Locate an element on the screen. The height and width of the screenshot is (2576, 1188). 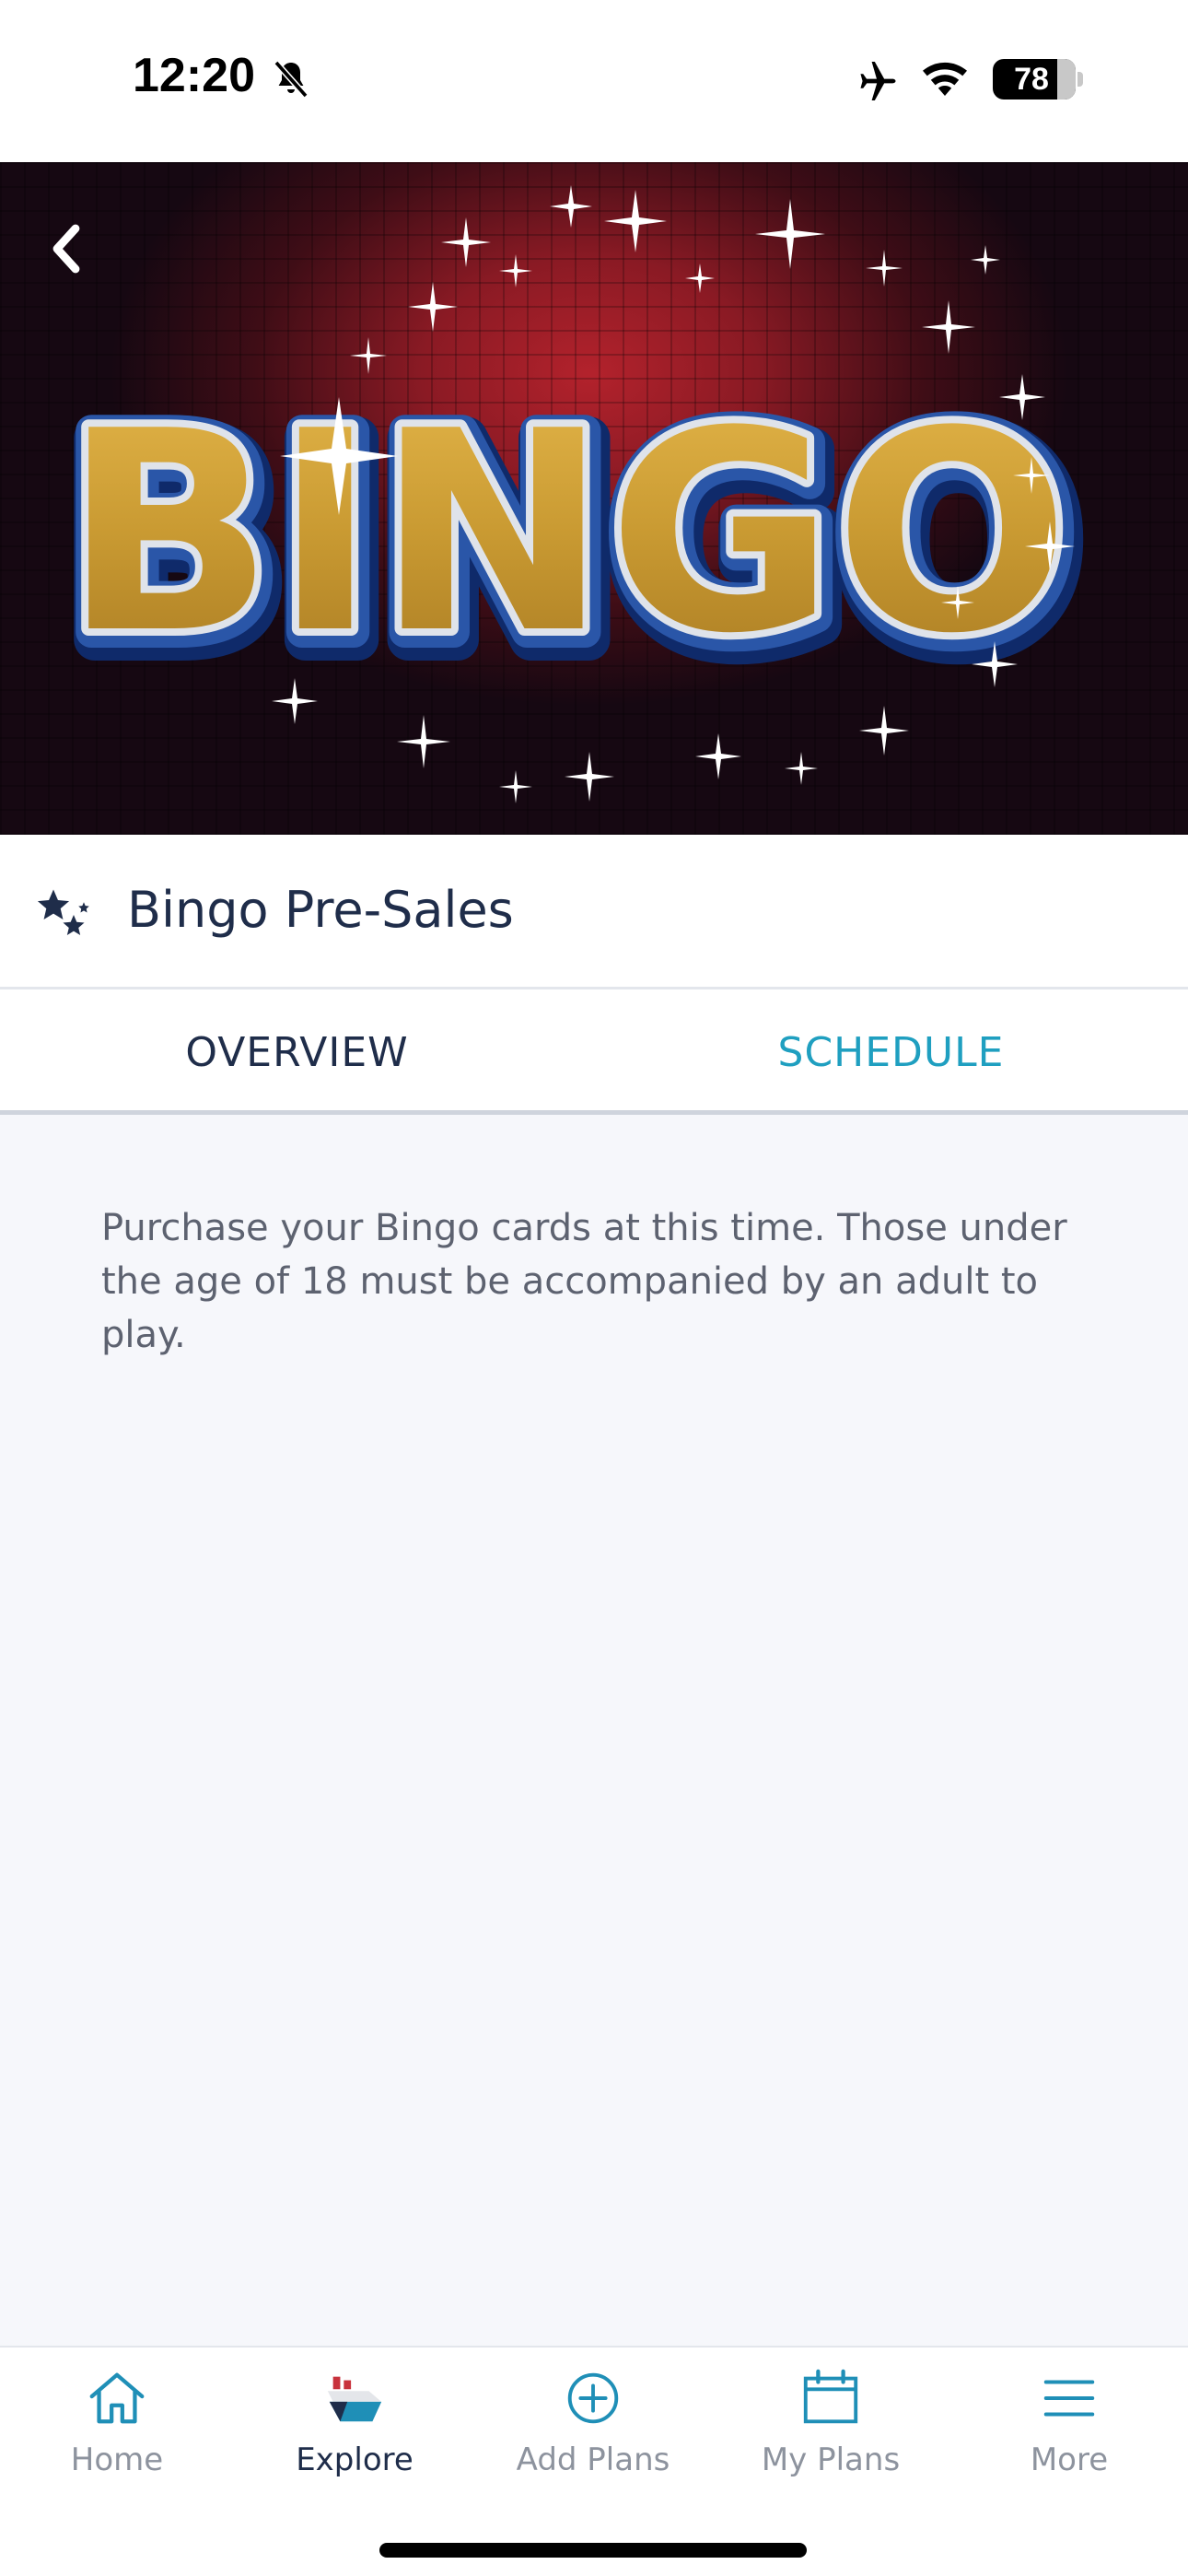
plus-circle-icon is located at coordinates (593, 2398).